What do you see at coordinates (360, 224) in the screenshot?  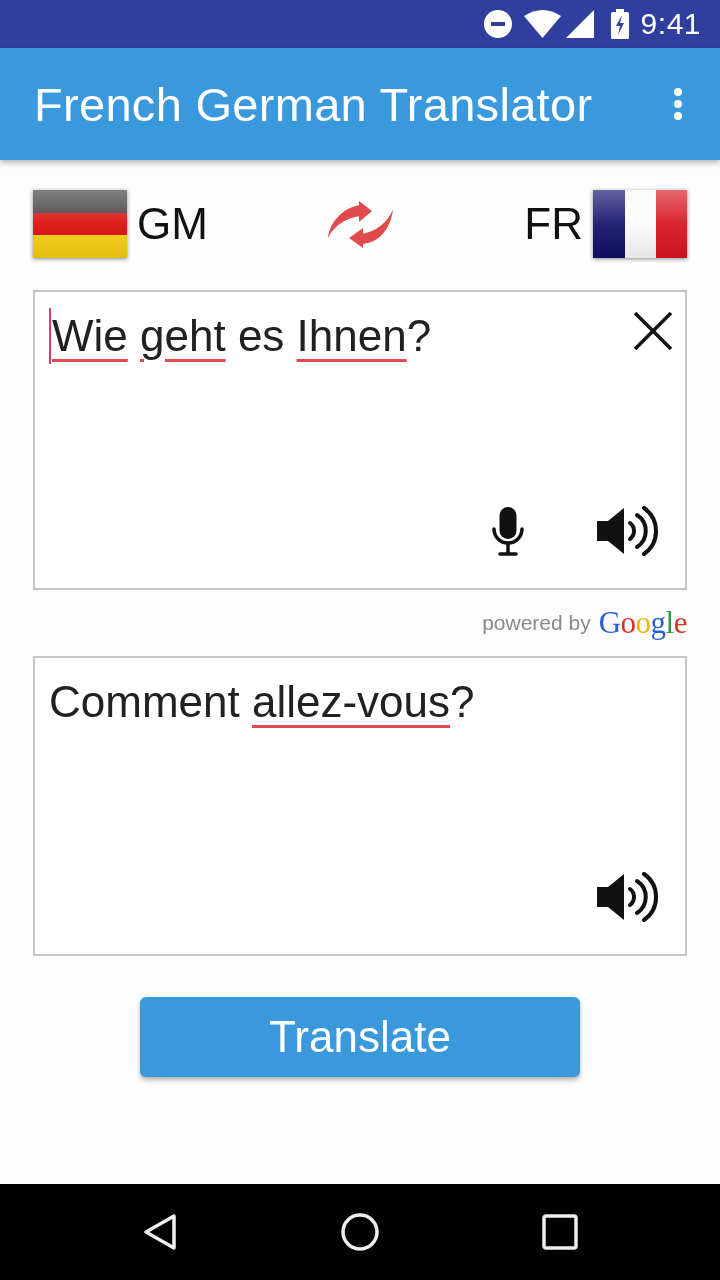 I see `swap-arrows-icon` at bounding box center [360, 224].